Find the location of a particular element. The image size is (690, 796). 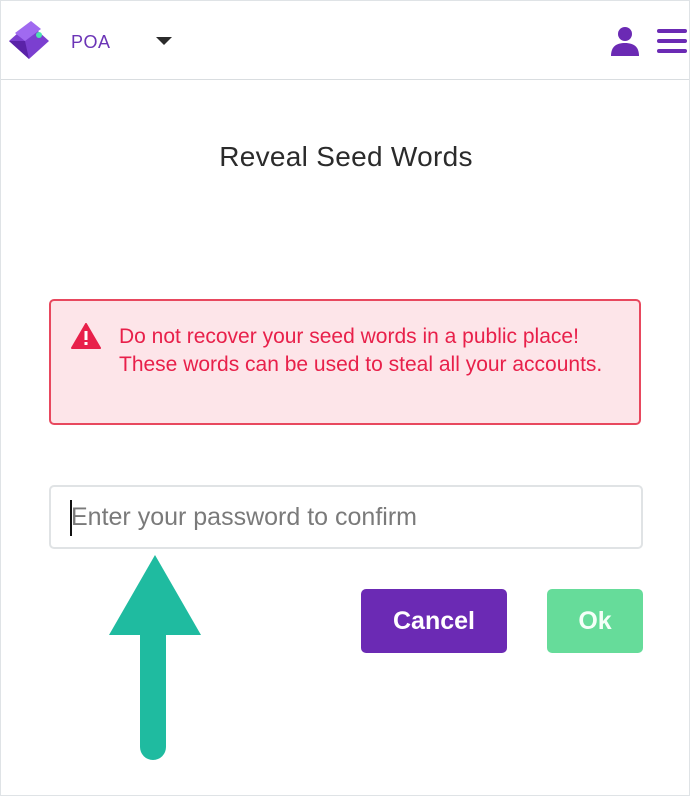

annotation-arrow-icon is located at coordinates (155, 657).